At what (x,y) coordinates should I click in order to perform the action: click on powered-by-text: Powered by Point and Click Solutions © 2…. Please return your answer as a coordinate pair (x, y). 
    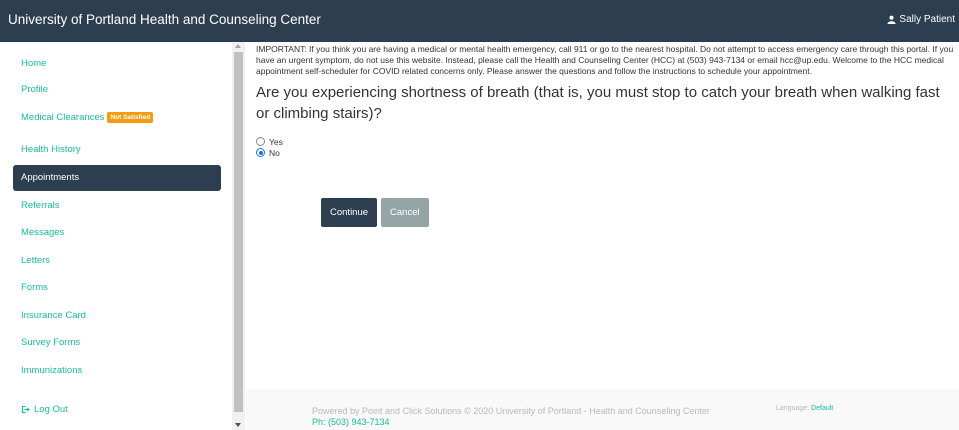
    Looking at the image, I should click on (511, 411).